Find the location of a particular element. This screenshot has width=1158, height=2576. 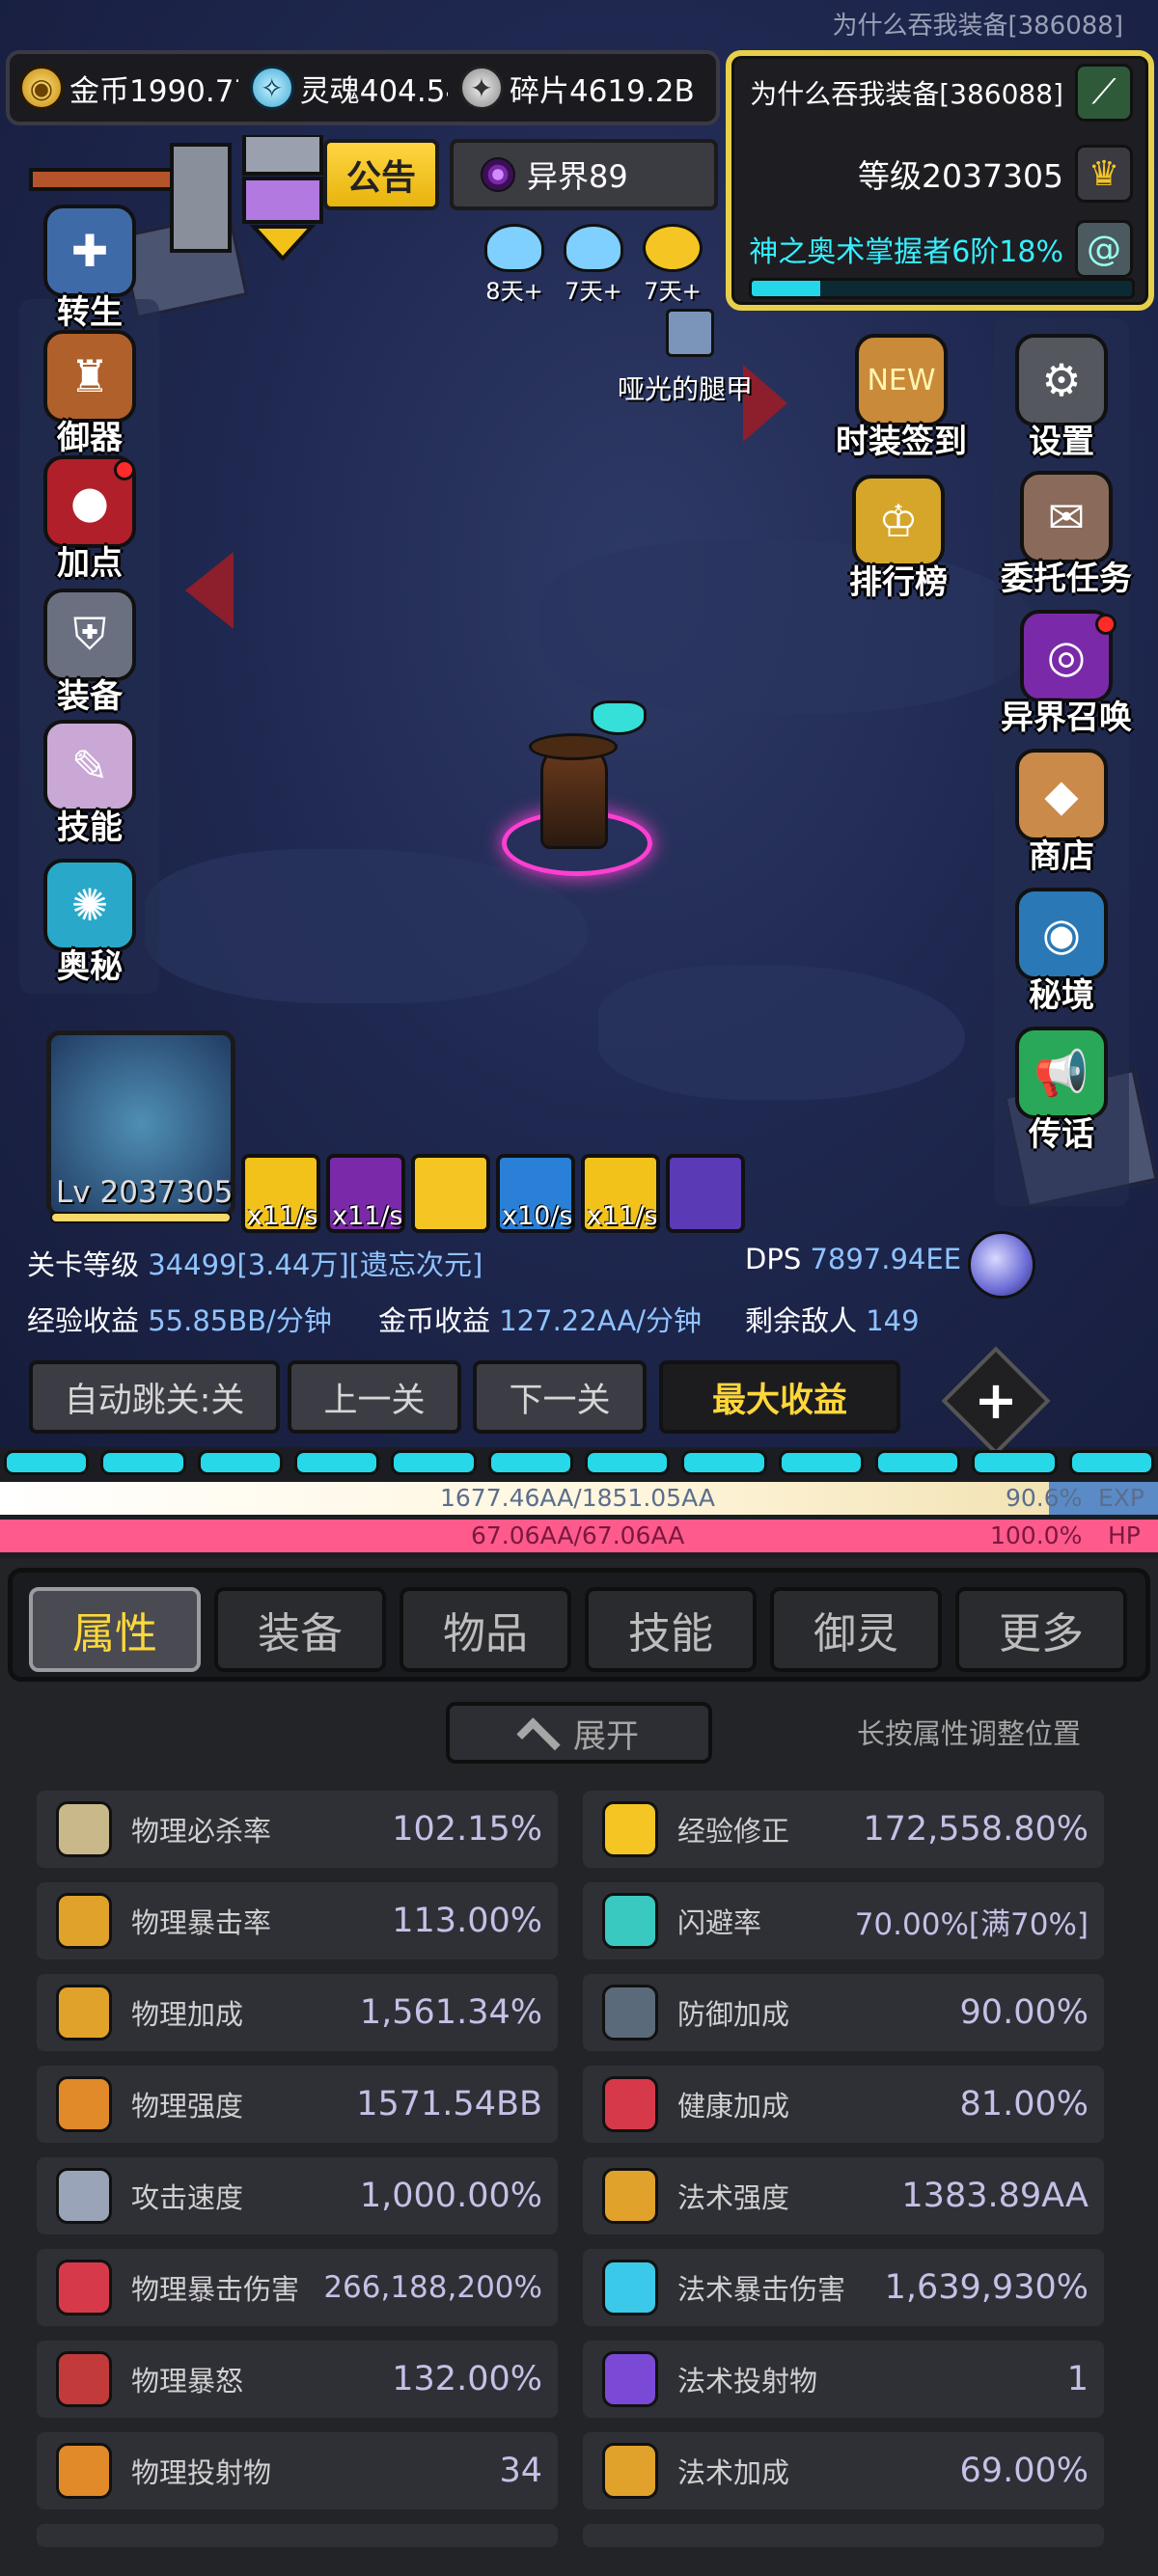

attribute-row: 法术强度 1383.89AA is located at coordinates (843, 2195).